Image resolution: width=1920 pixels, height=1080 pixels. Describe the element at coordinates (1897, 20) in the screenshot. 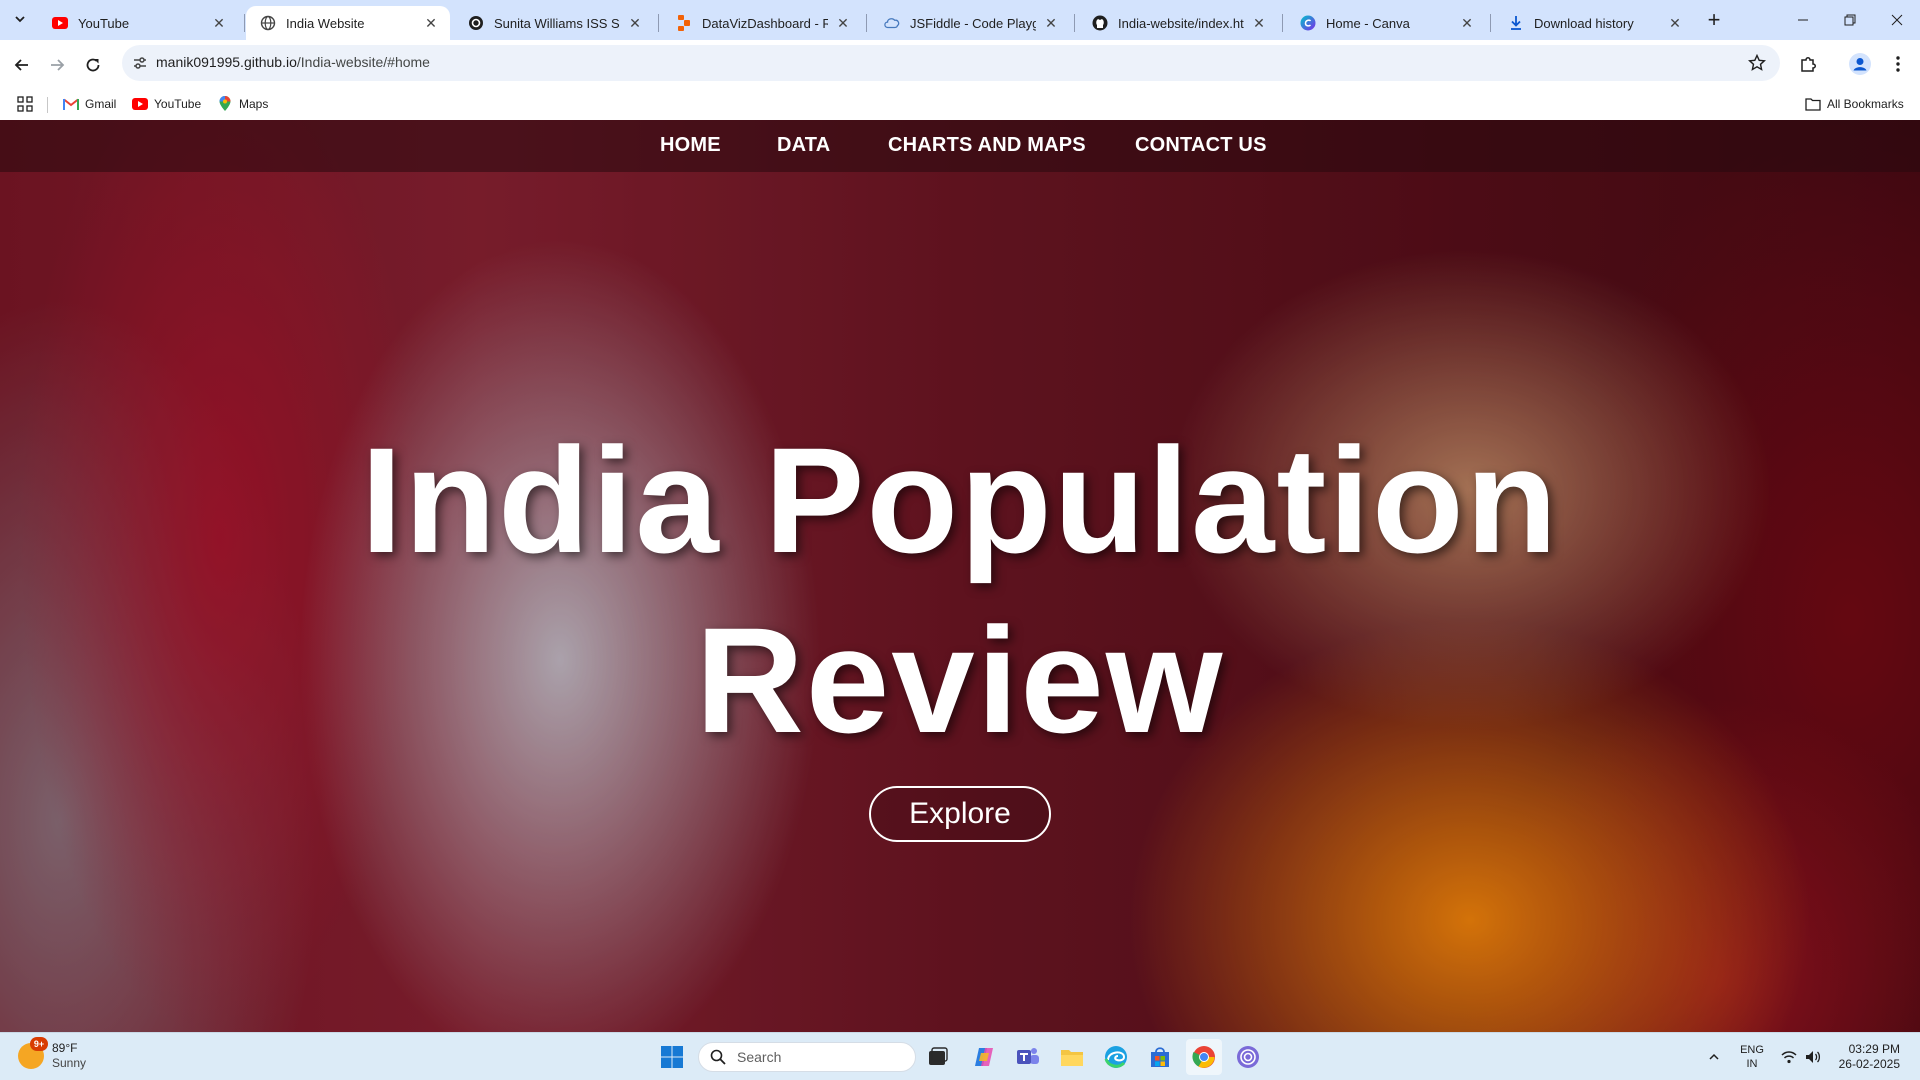

I see `close-window-button` at that location.